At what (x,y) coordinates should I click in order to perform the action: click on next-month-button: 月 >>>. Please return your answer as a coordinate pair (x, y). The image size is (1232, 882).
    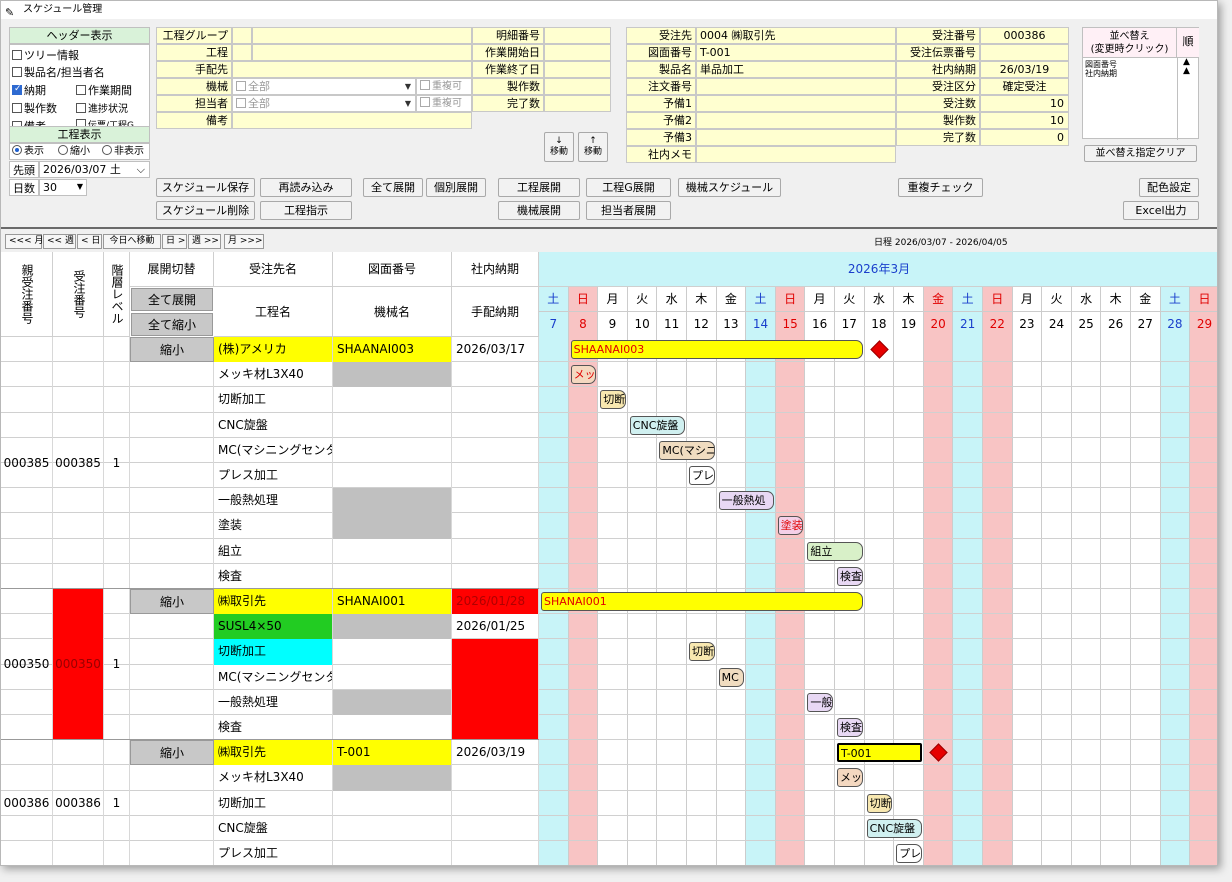
    Looking at the image, I should click on (244, 241).